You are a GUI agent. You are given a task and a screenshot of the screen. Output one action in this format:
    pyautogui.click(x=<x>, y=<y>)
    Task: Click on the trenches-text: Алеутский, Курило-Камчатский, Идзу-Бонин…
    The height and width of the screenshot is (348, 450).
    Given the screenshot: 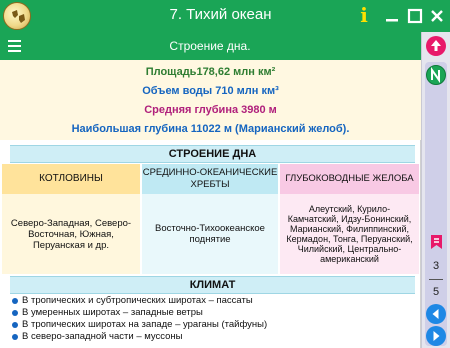 What is the action you would take?
    pyautogui.click(x=349, y=234)
    